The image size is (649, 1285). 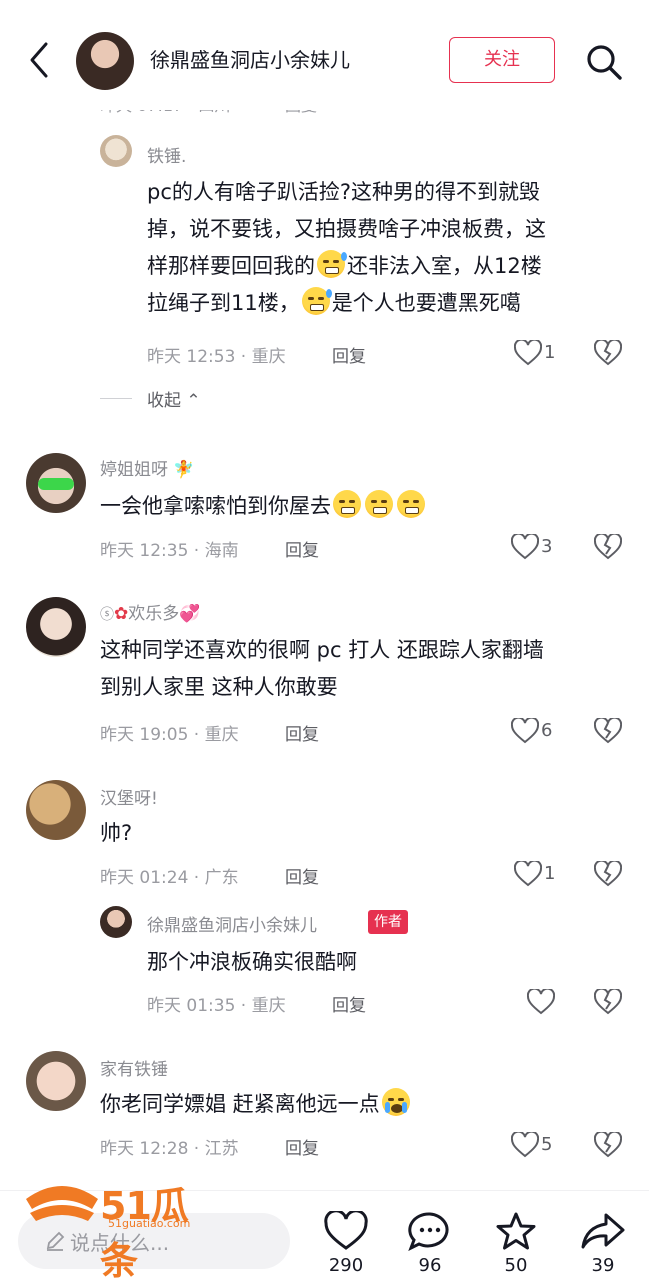 I want to click on like-count: 6, so click(x=547, y=730).